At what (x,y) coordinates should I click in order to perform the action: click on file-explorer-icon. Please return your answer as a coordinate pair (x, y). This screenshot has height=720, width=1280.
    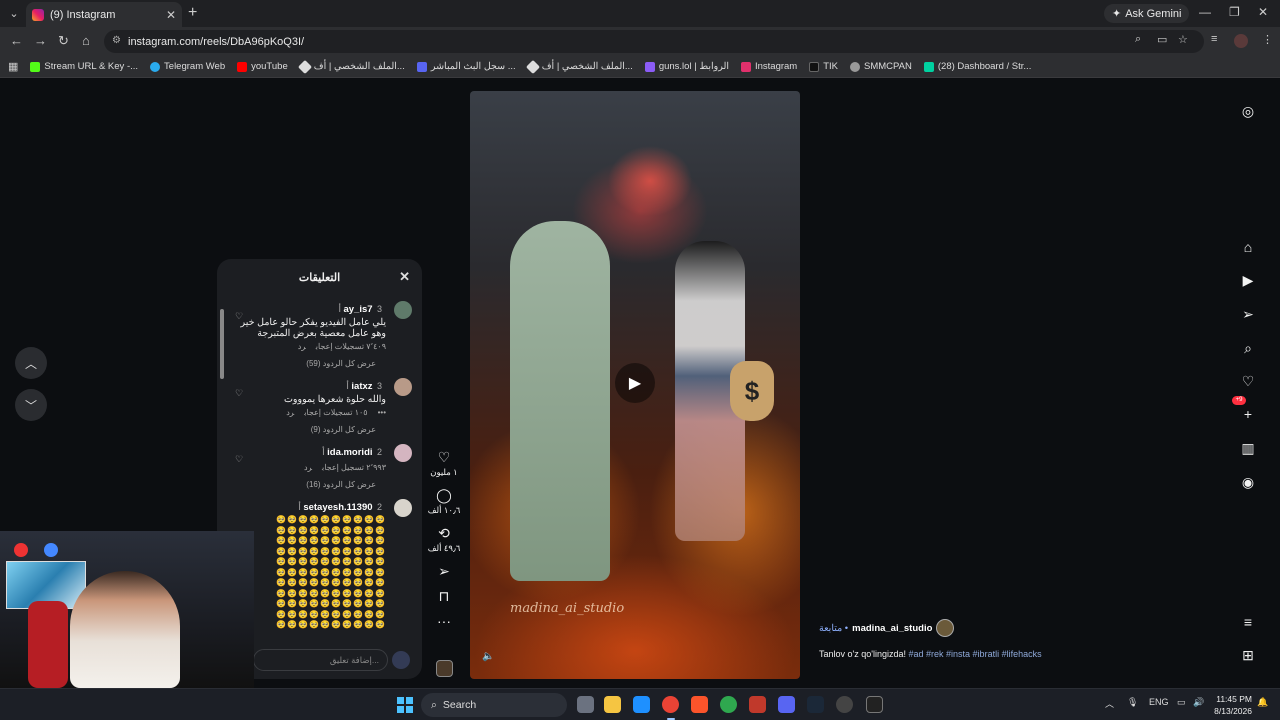
    Looking at the image, I should click on (612, 704).